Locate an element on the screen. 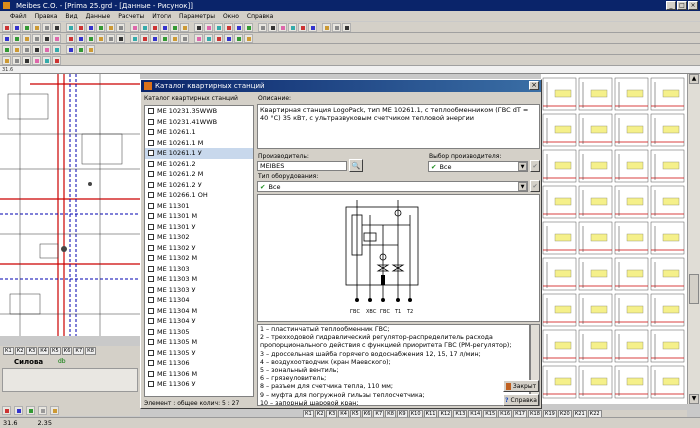  sheet-tab: К3 is located at coordinates (32, 351).